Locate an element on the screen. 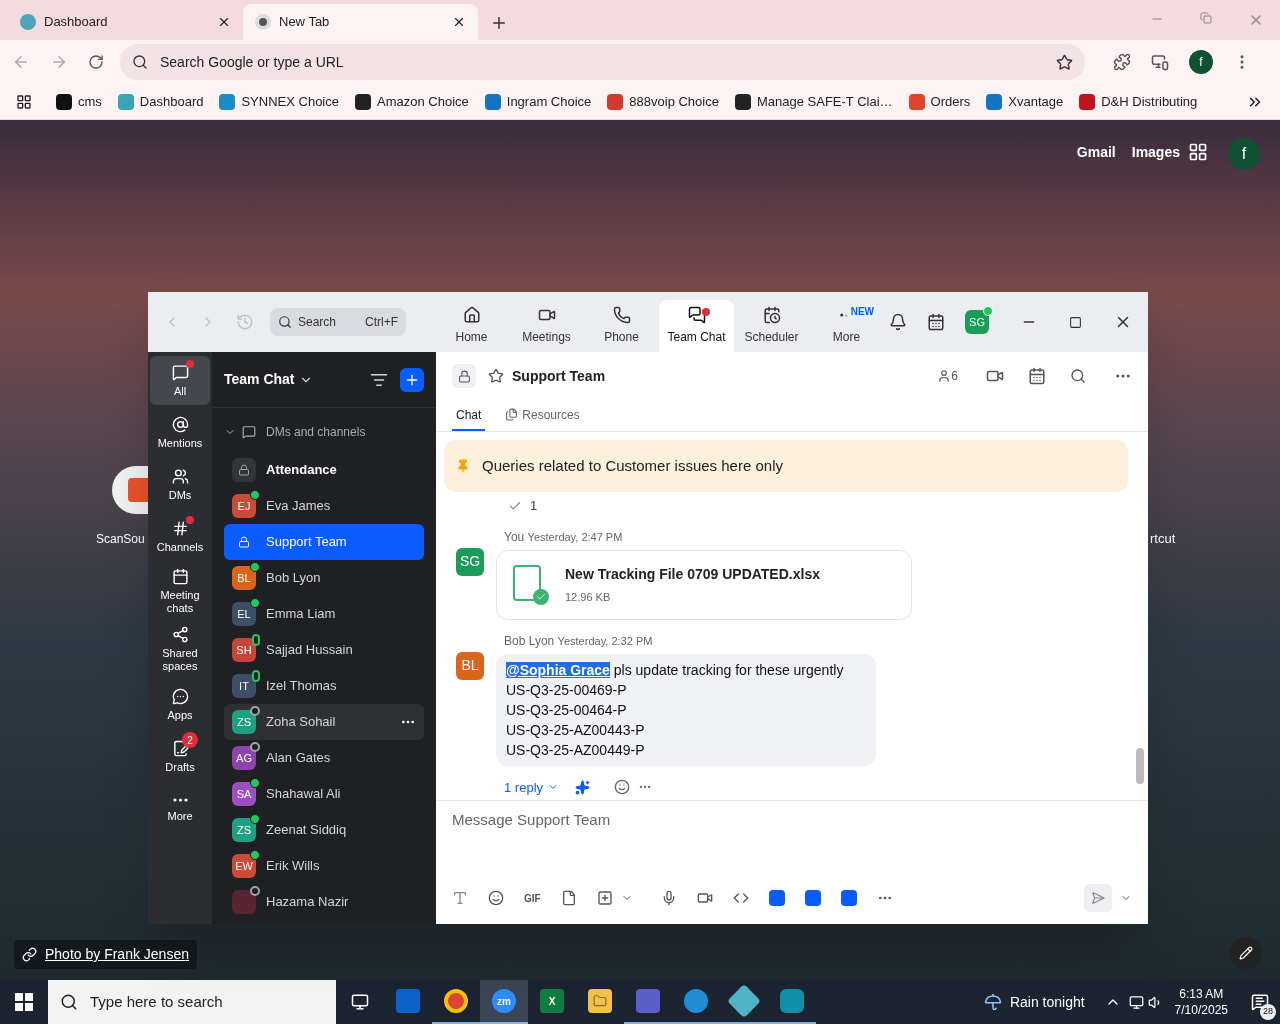 This screenshot has width=1280, height=1024. chat-list-title: Team Chat is located at coordinates (259, 379).